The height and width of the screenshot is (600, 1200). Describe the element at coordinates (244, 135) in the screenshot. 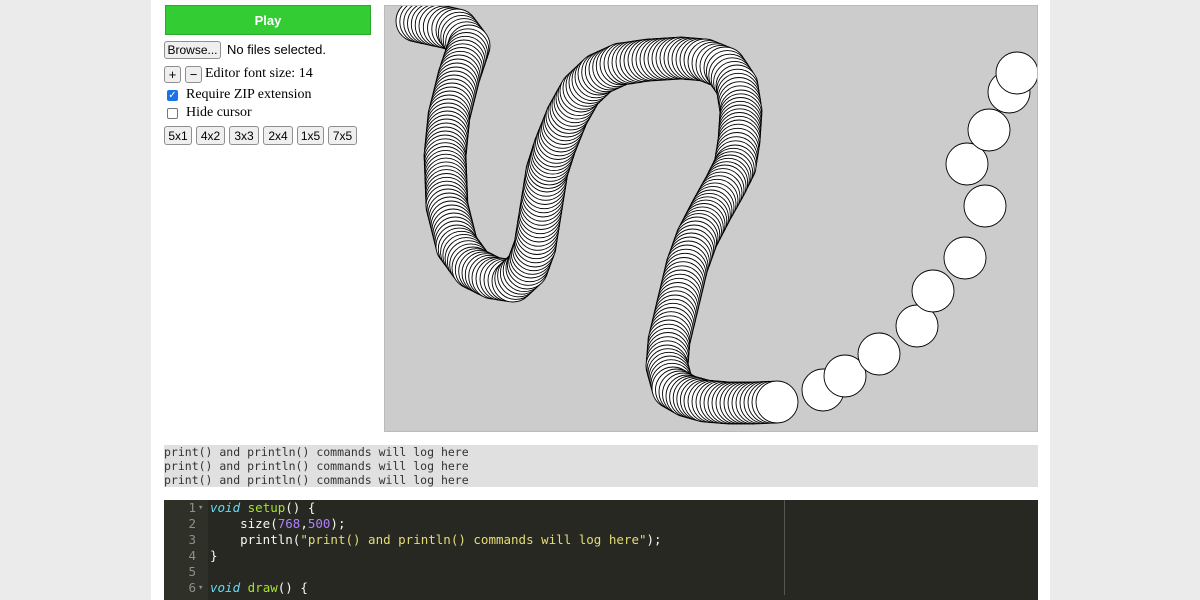

I see `layout-button-3x3: 3x3` at that location.